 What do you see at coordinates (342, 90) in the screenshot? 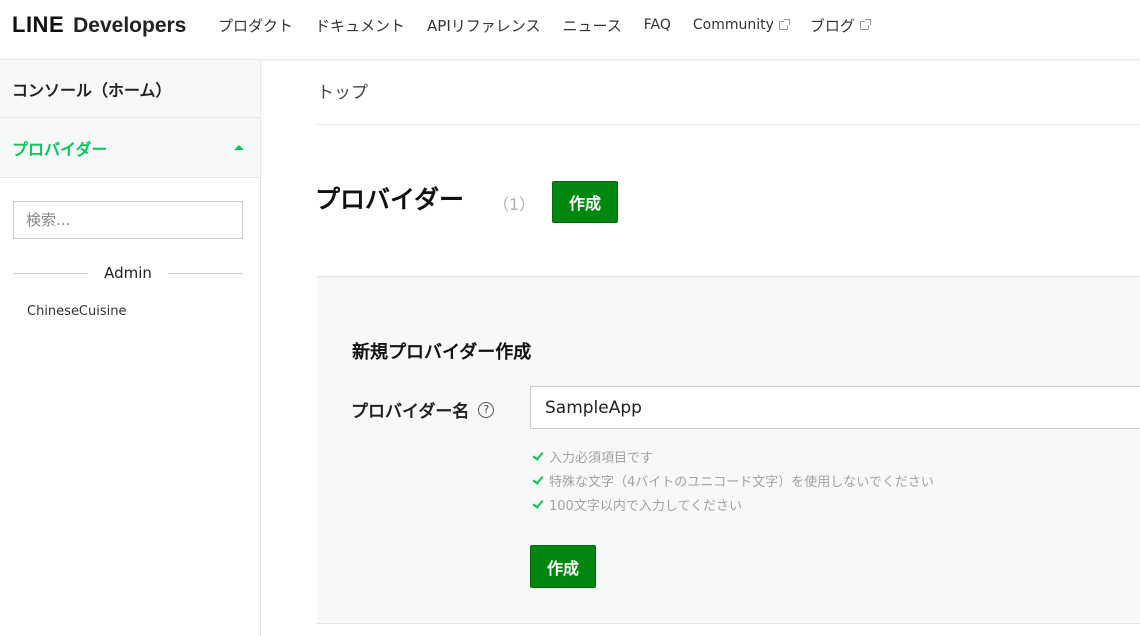
I see `breadcrumb-top: トップ` at bounding box center [342, 90].